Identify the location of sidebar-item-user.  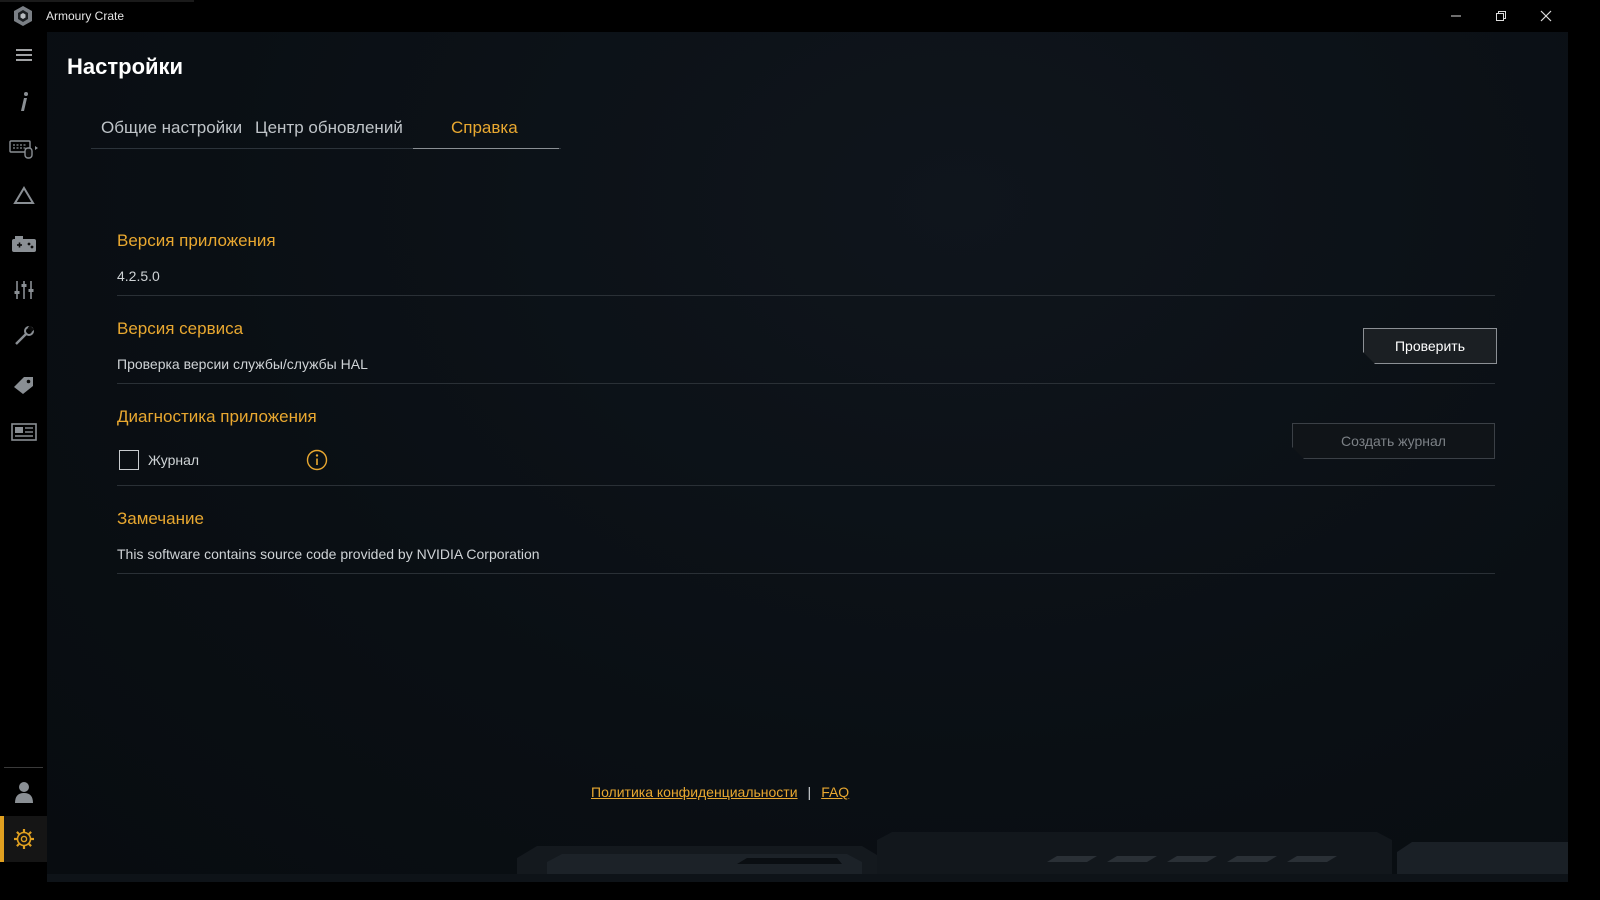
(23, 792).